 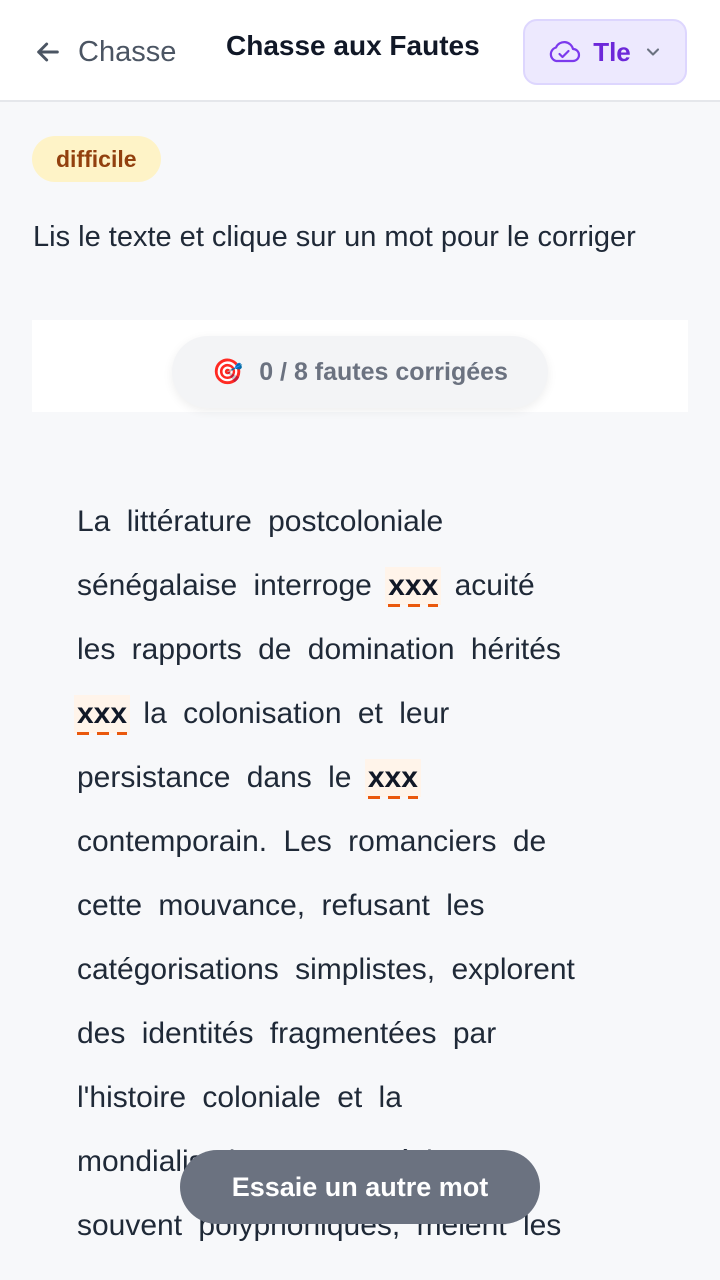 What do you see at coordinates (127, 51) in the screenshot?
I see `back-label: Chasse` at bounding box center [127, 51].